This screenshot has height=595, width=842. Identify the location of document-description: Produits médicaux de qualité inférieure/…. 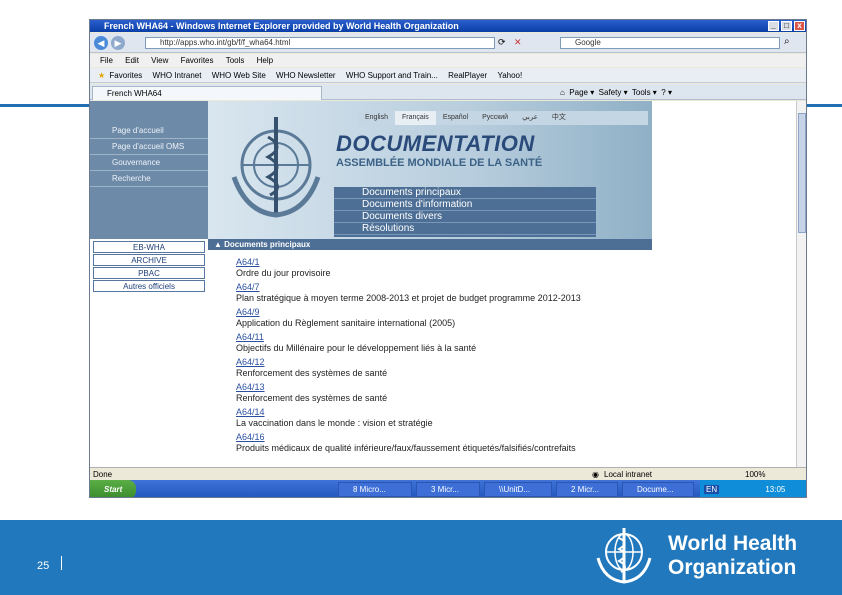
(406, 448).